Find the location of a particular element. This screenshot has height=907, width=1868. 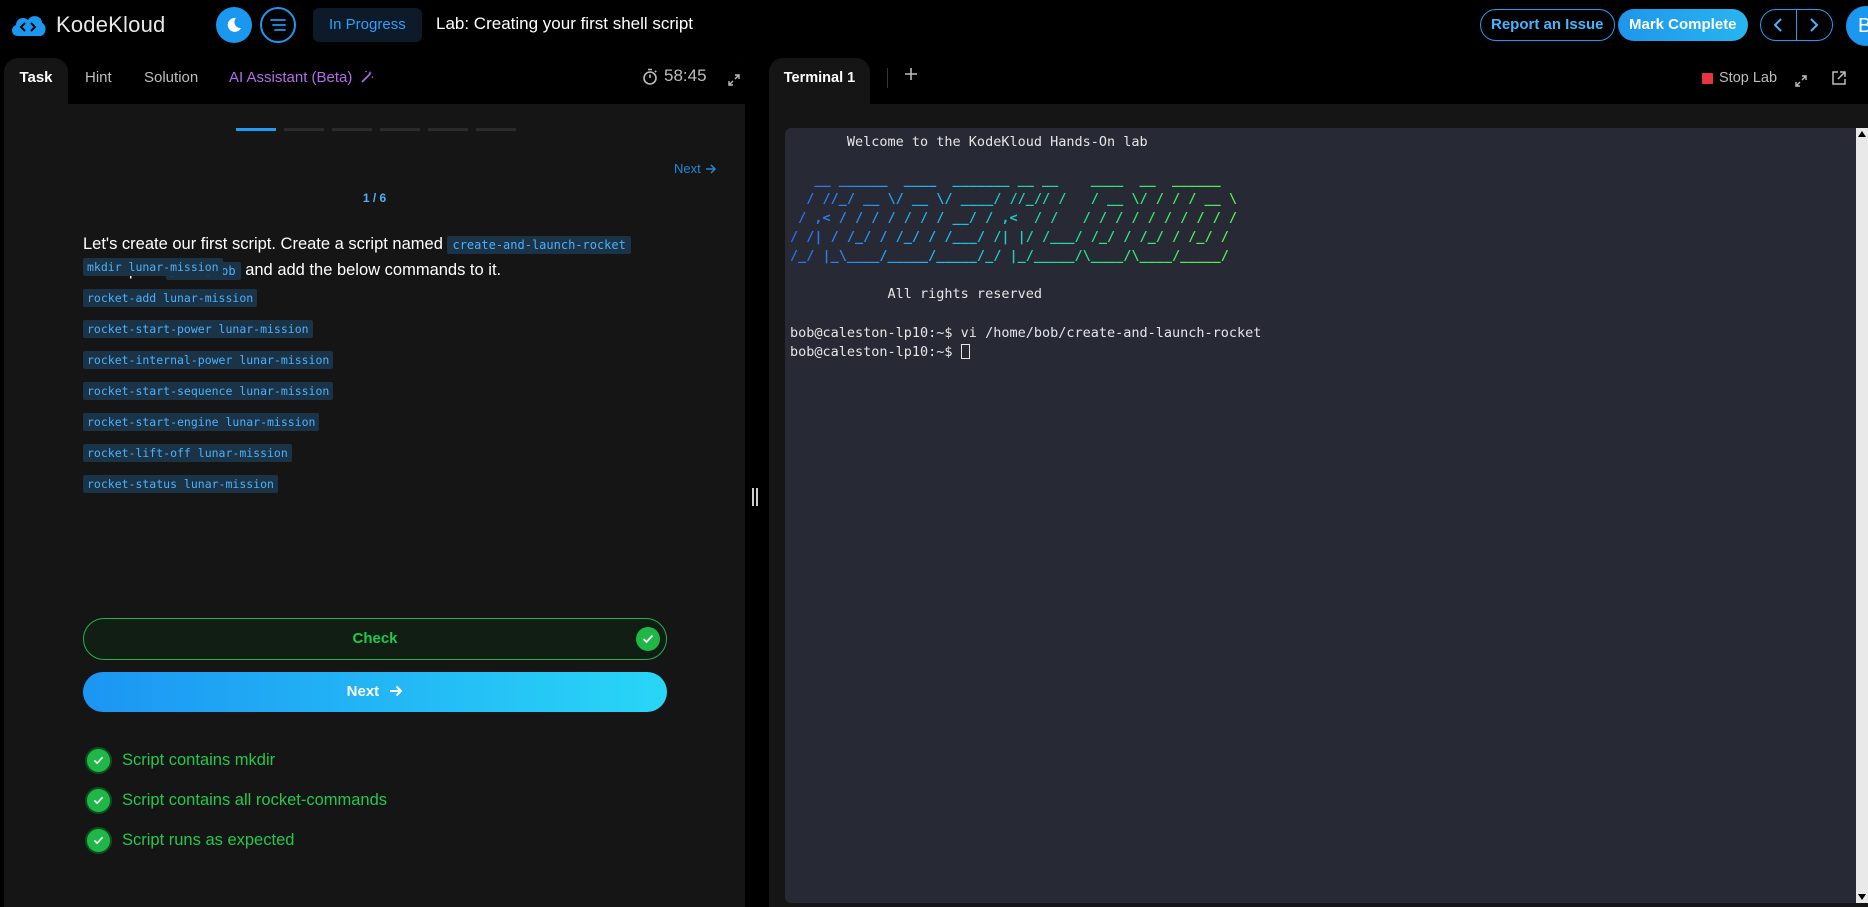

chevron-right-icon is located at coordinates (1814, 25).